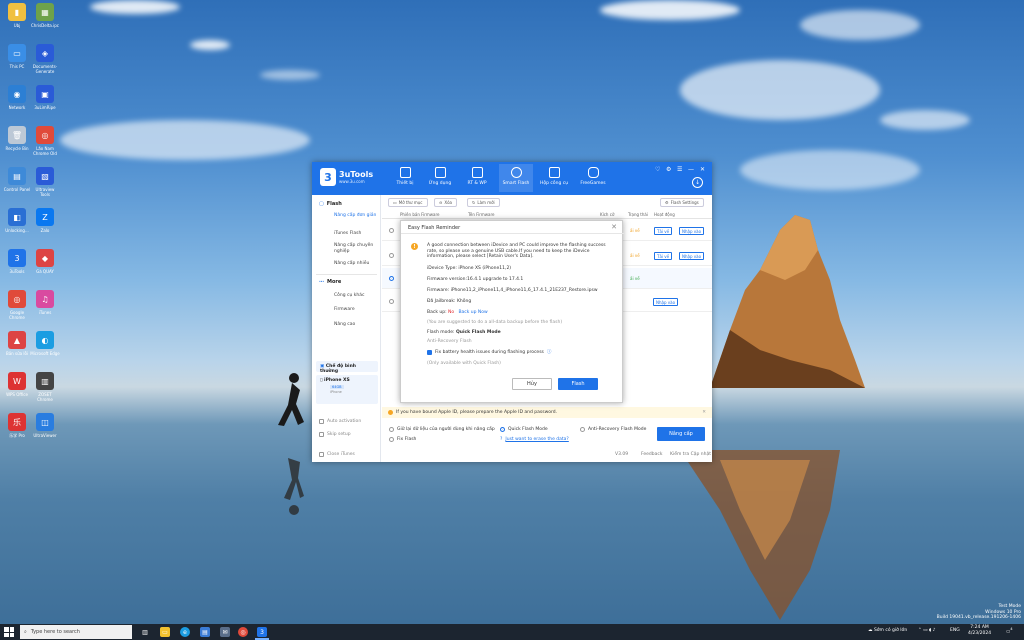 The height and width of the screenshot is (640, 1024). Describe the element at coordinates (165, 632) in the screenshot. I see `file-explorer-icon: ▭` at that location.